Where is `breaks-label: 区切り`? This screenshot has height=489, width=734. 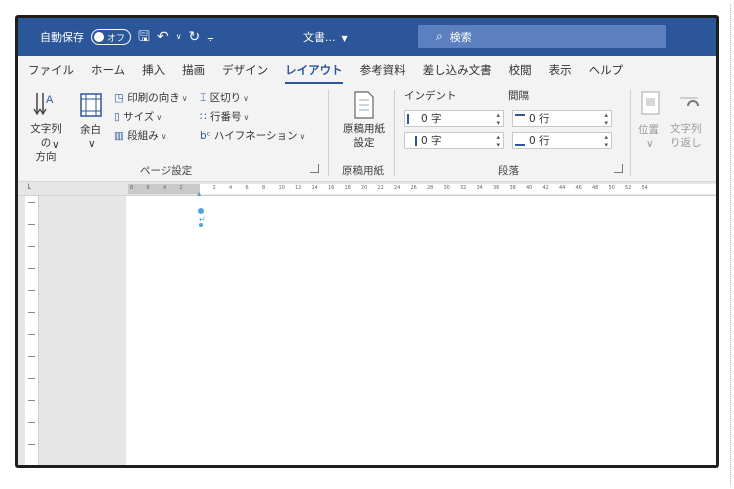
breaks-label: 区切り is located at coordinates (225, 98).